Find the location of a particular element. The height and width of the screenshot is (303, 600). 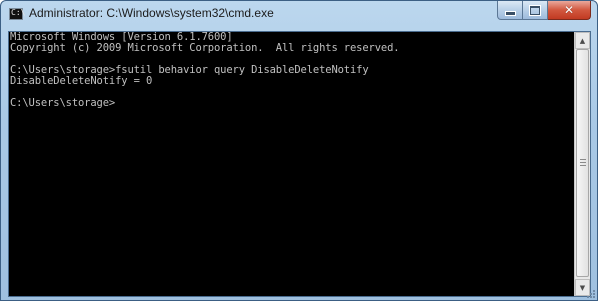

cmd-icon-glyph: C:\ is located at coordinates (18, 12).